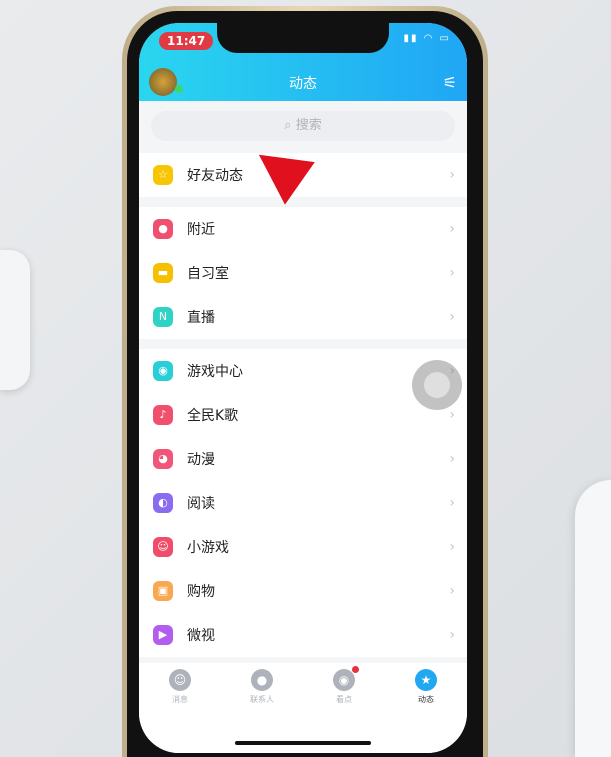  What do you see at coordinates (213, 416) in the screenshot?
I see `menu-item-label: 全民K歌` at bounding box center [213, 416].